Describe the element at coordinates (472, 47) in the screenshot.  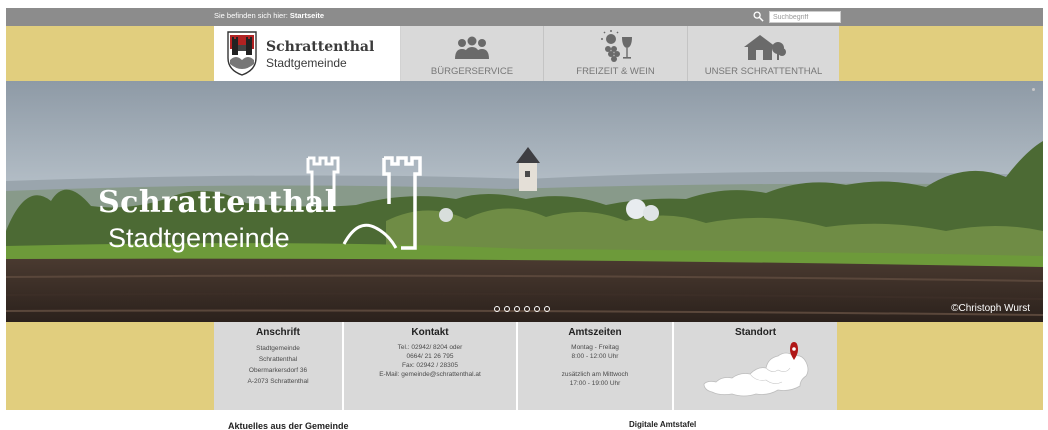
I see `people-icon` at that location.